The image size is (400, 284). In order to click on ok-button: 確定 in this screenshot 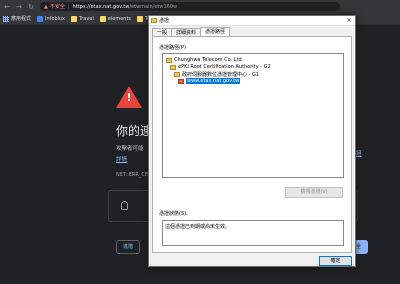, I will do `click(335, 261)`.